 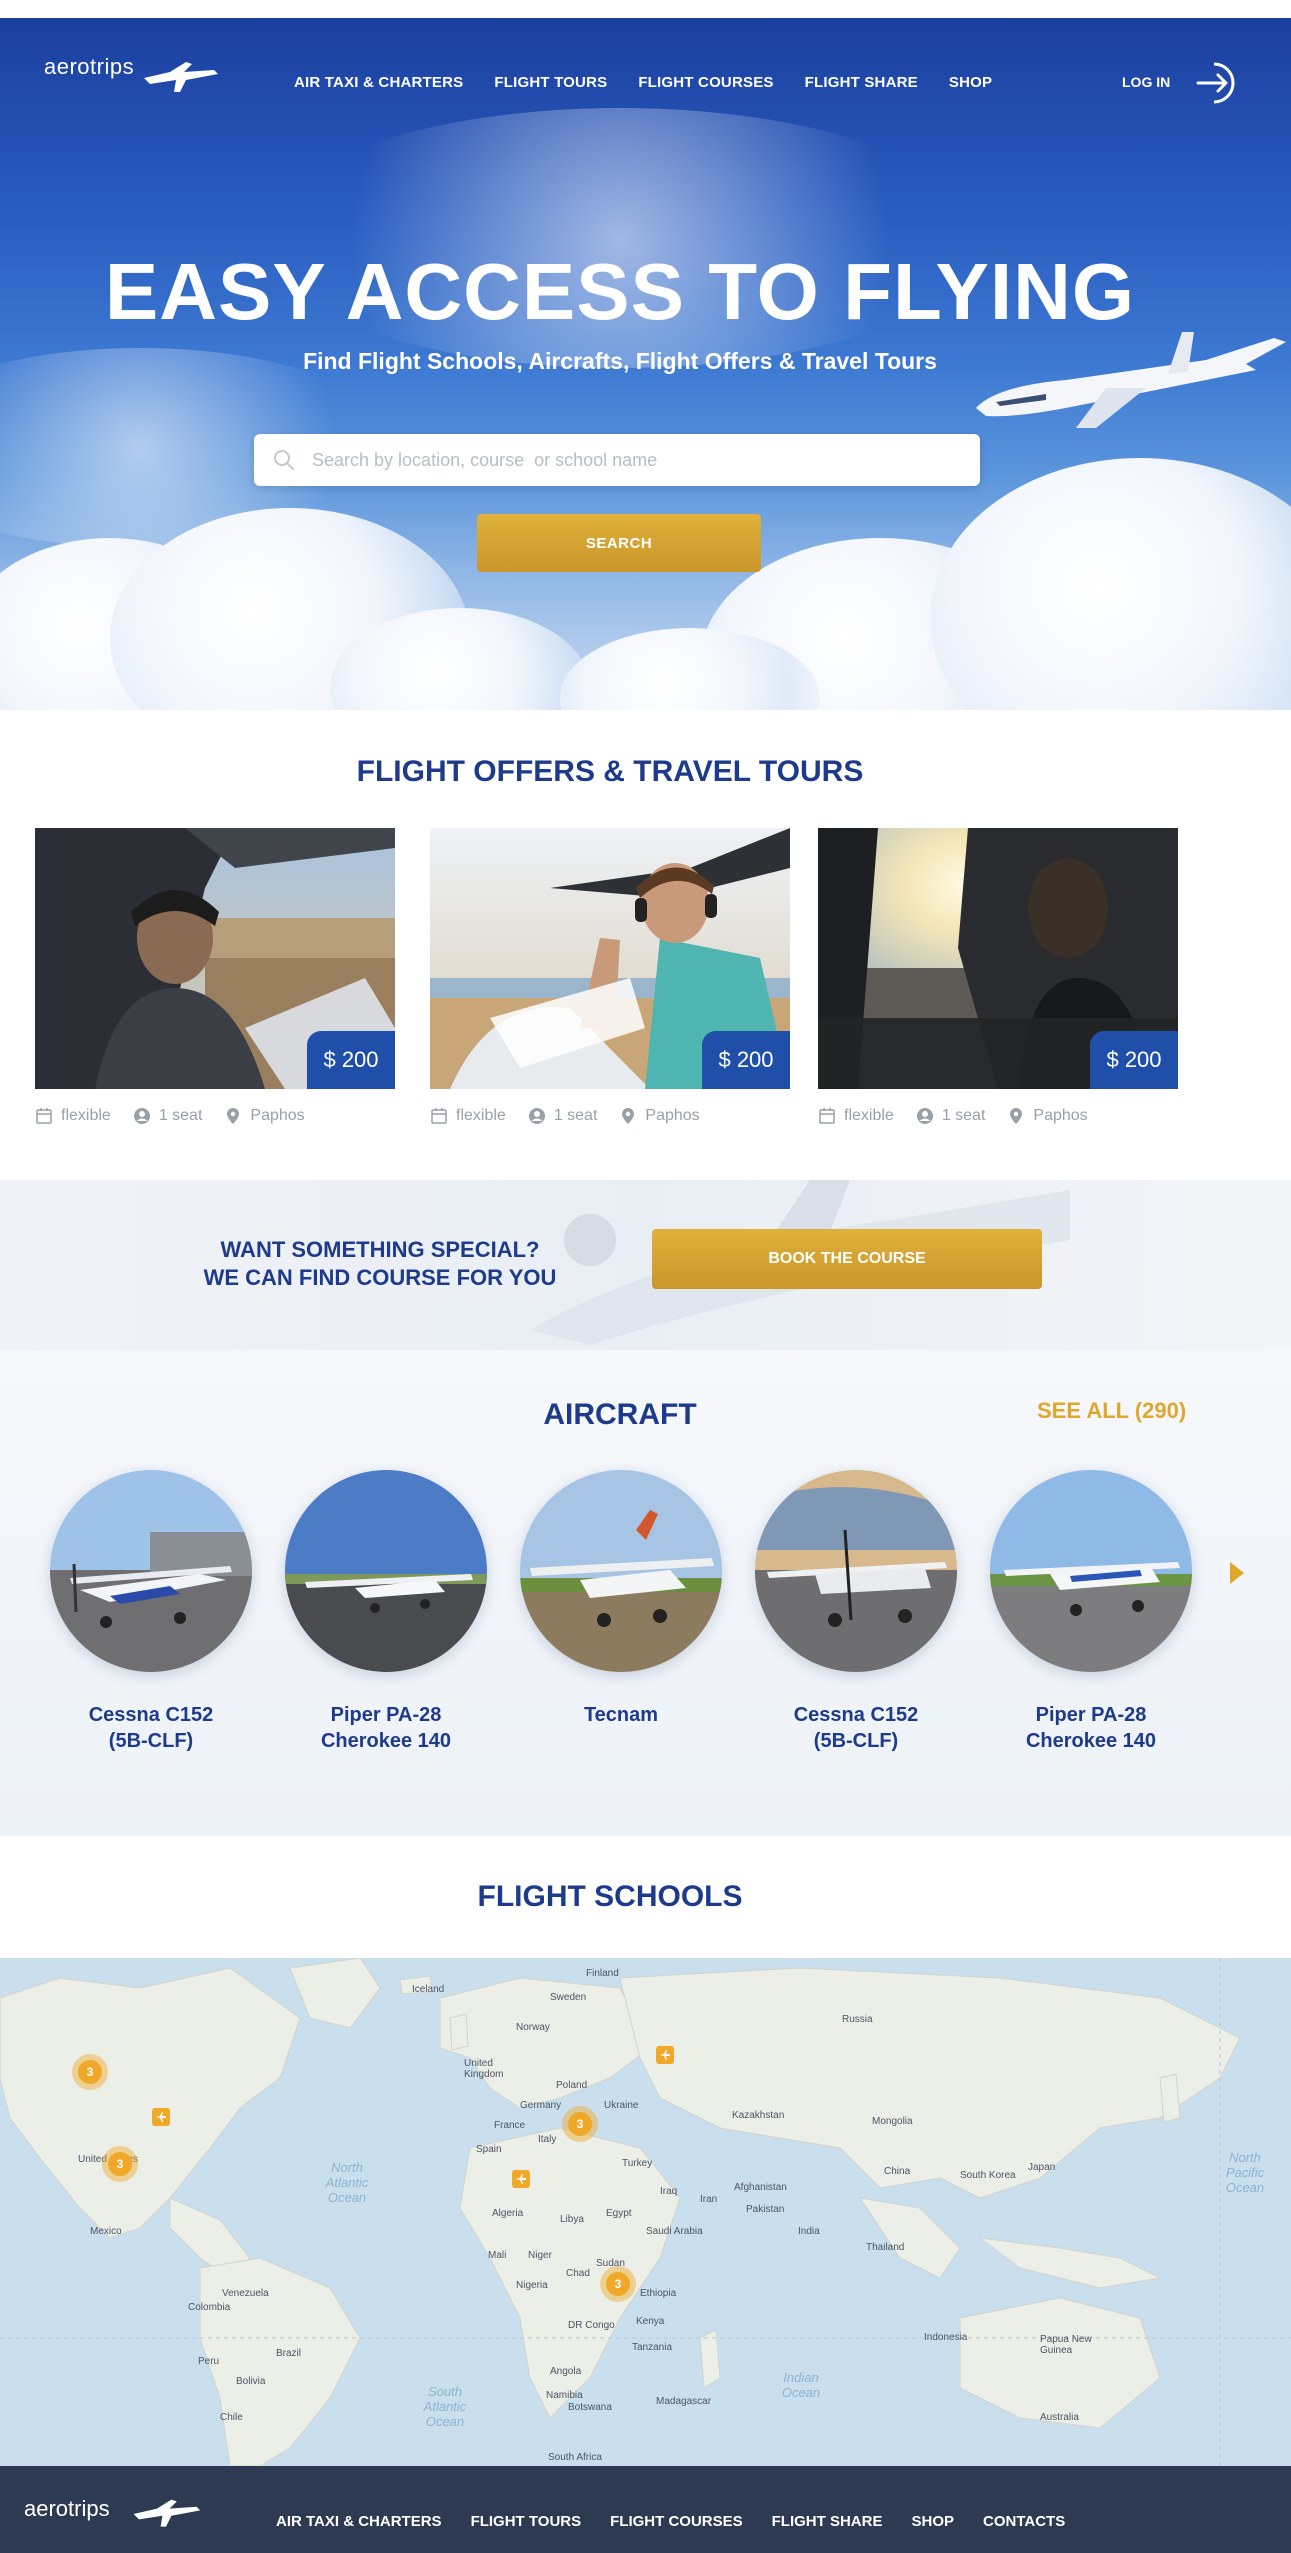 I want to click on login-link: LOG IN, so click(x=1146, y=82).